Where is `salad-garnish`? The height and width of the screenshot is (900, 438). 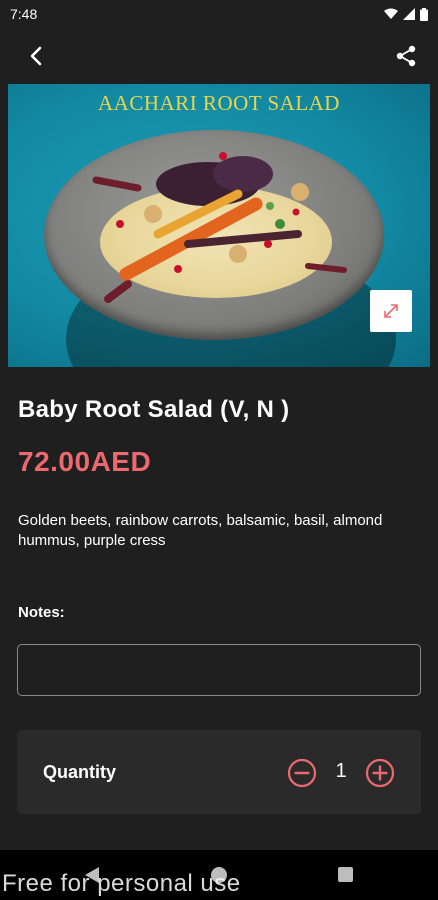 salad-garnish is located at coordinates (219, 227).